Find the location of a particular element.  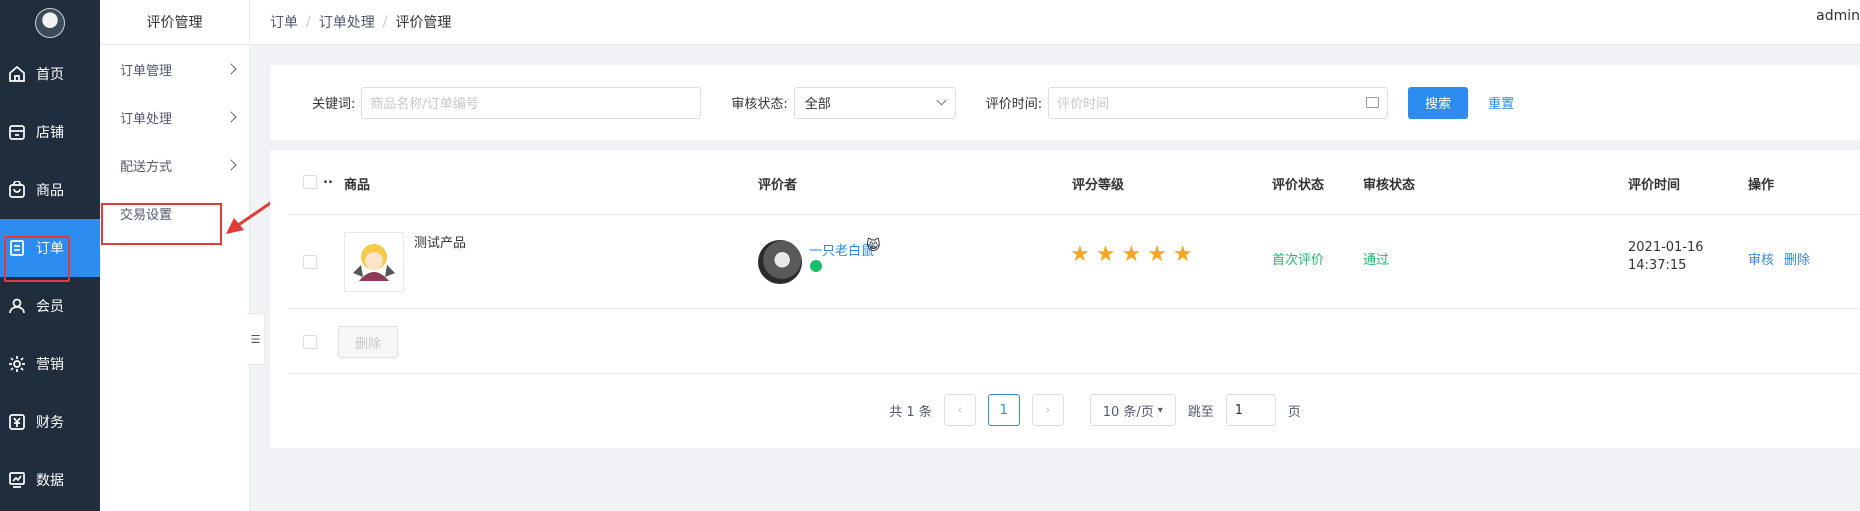

audit-status-field: 审核状态: 全部 is located at coordinates (843, 102).